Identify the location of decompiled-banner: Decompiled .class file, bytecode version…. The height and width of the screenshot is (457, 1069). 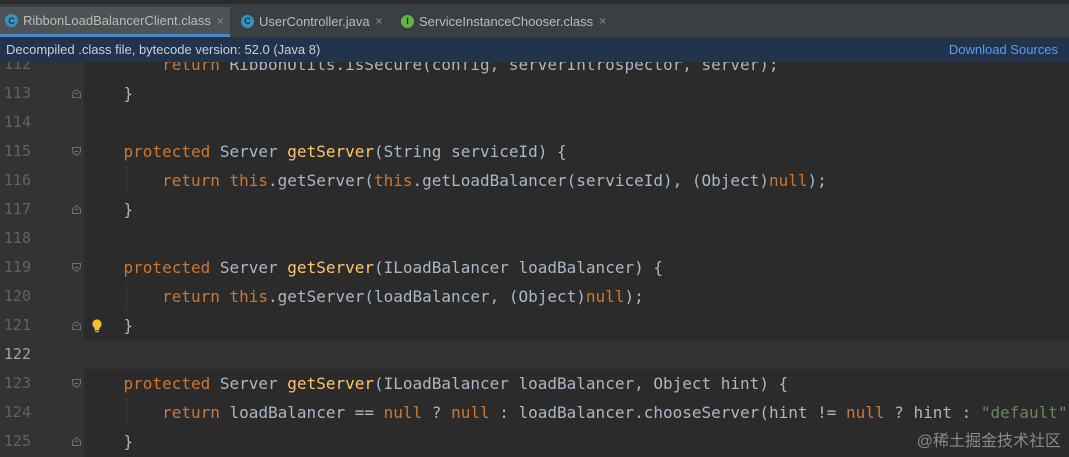
(534, 50).